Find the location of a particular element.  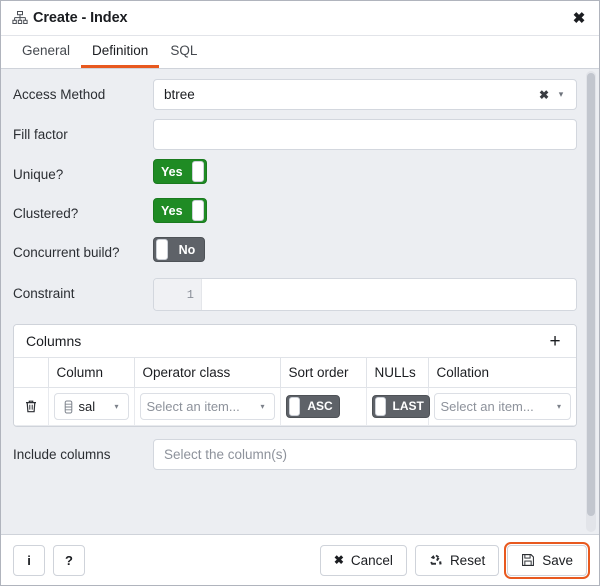

col-header-column: Column is located at coordinates (91, 373).